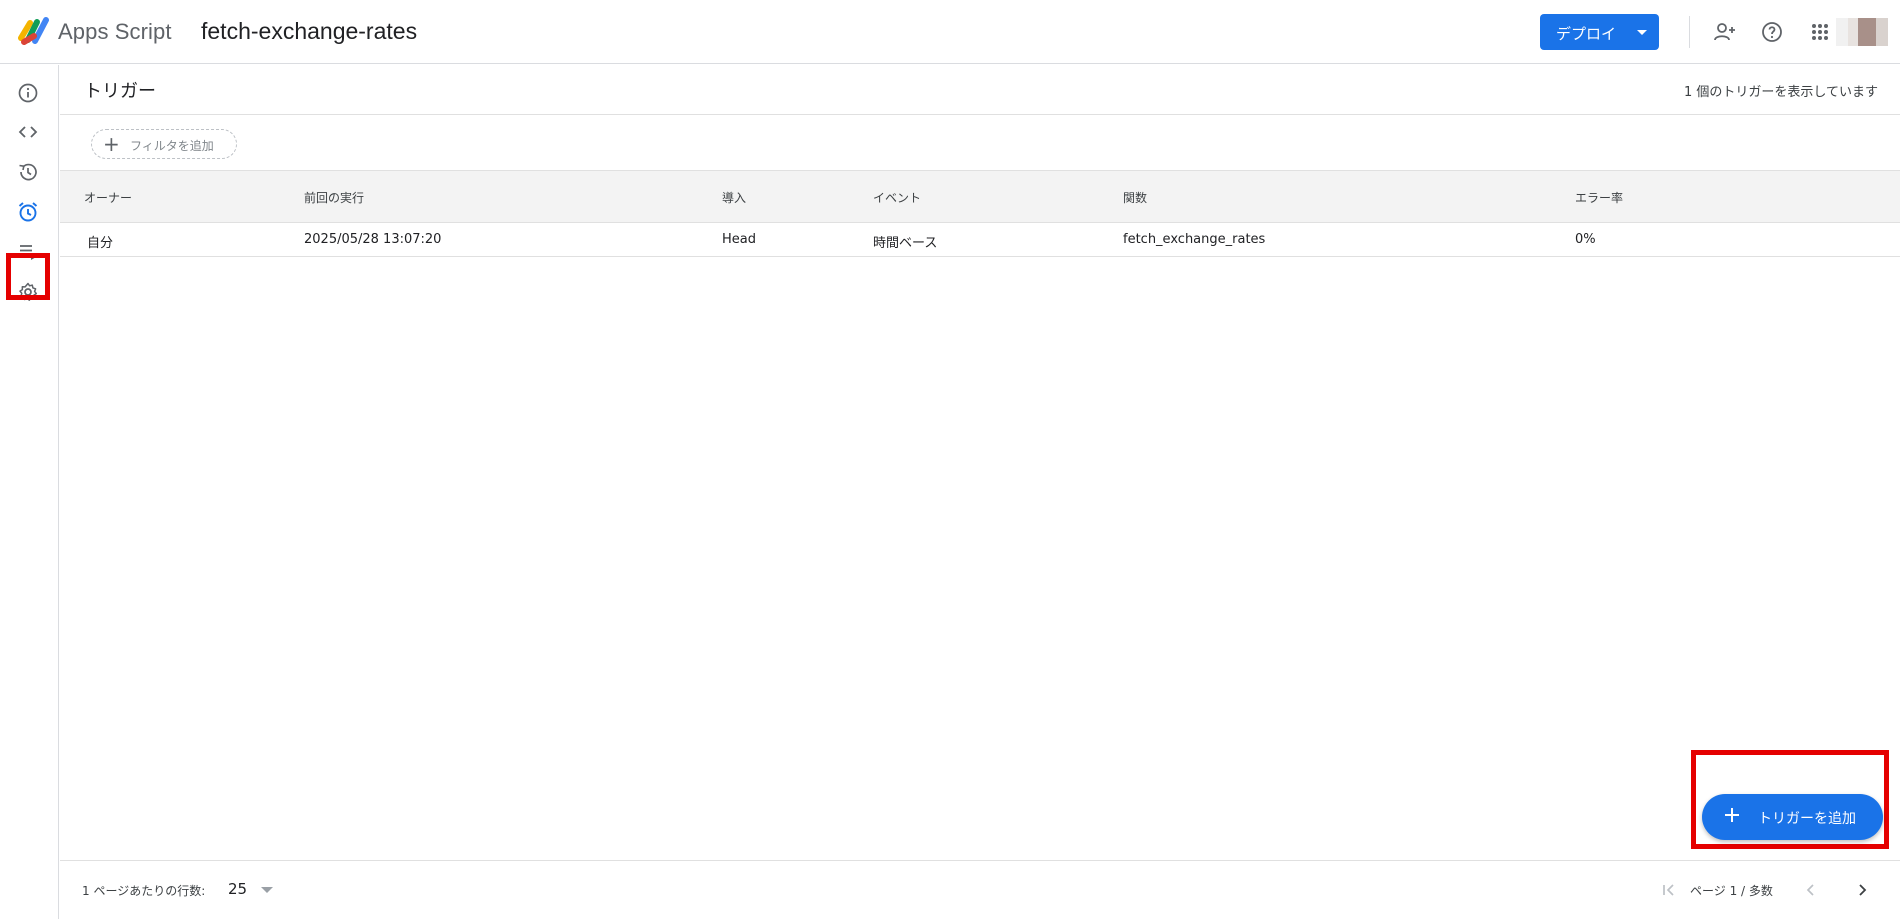 The image size is (1900, 919). Describe the element at coordinates (100, 243) in the screenshot. I see `cell-owner: 自分` at that location.